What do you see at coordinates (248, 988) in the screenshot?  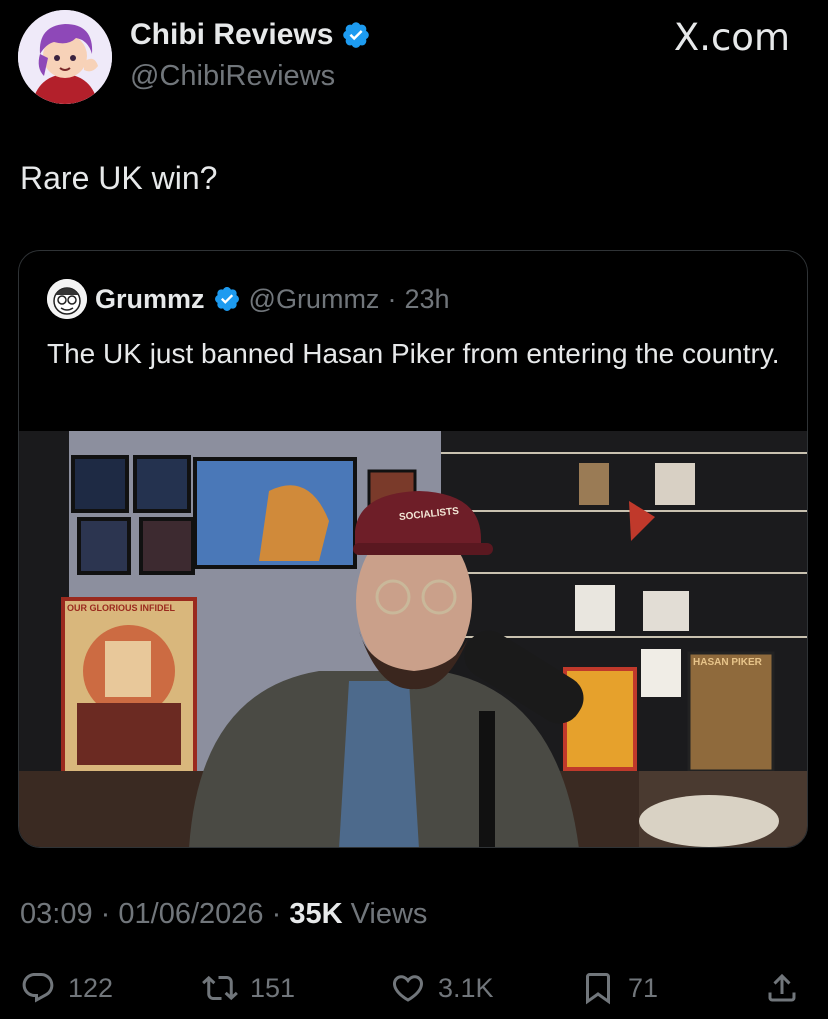 I see `repost-button: 151` at bounding box center [248, 988].